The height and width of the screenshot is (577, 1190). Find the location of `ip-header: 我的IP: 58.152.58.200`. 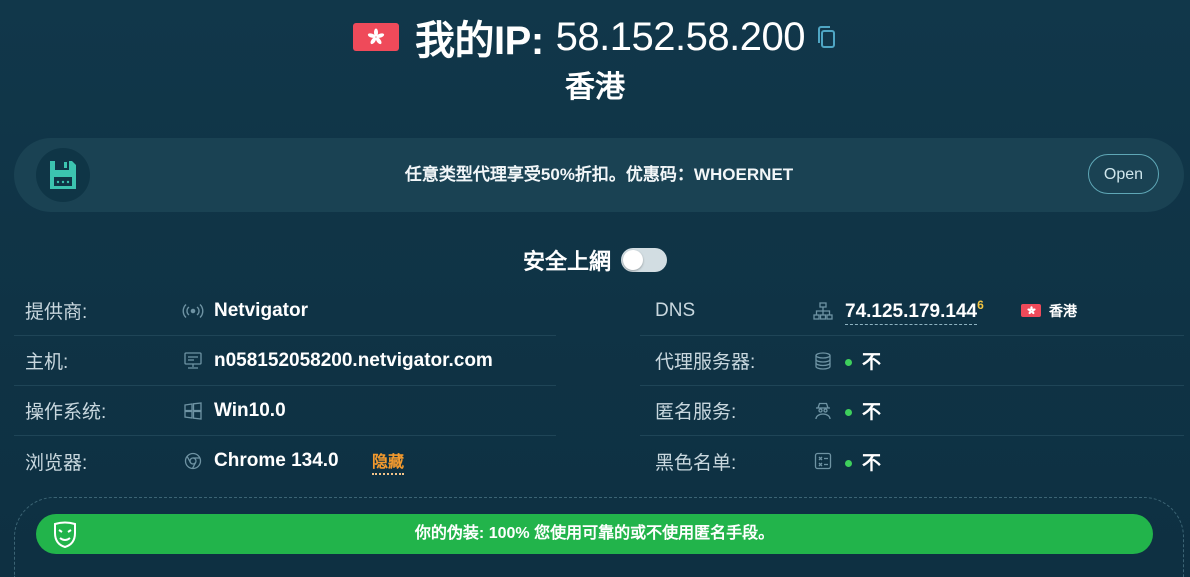

ip-header: 我的IP: 58.152.58.200 is located at coordinates (595, 37).